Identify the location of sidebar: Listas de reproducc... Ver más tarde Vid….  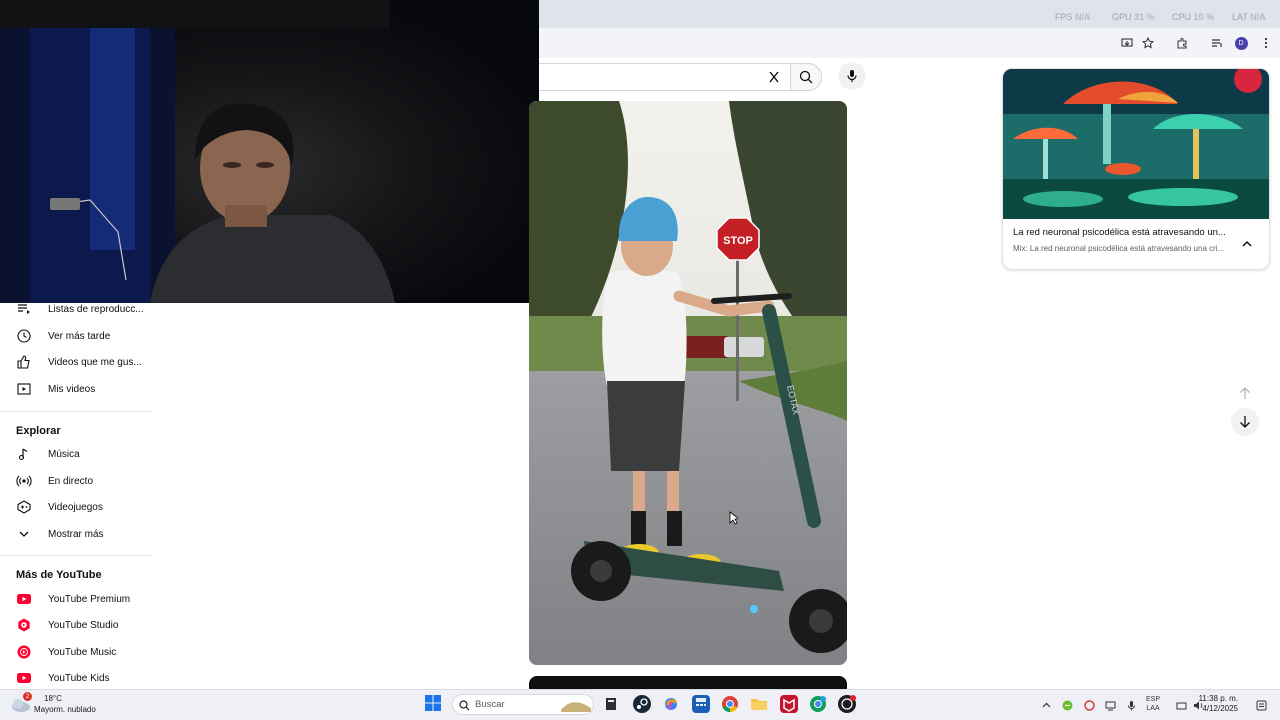
(76, 495).